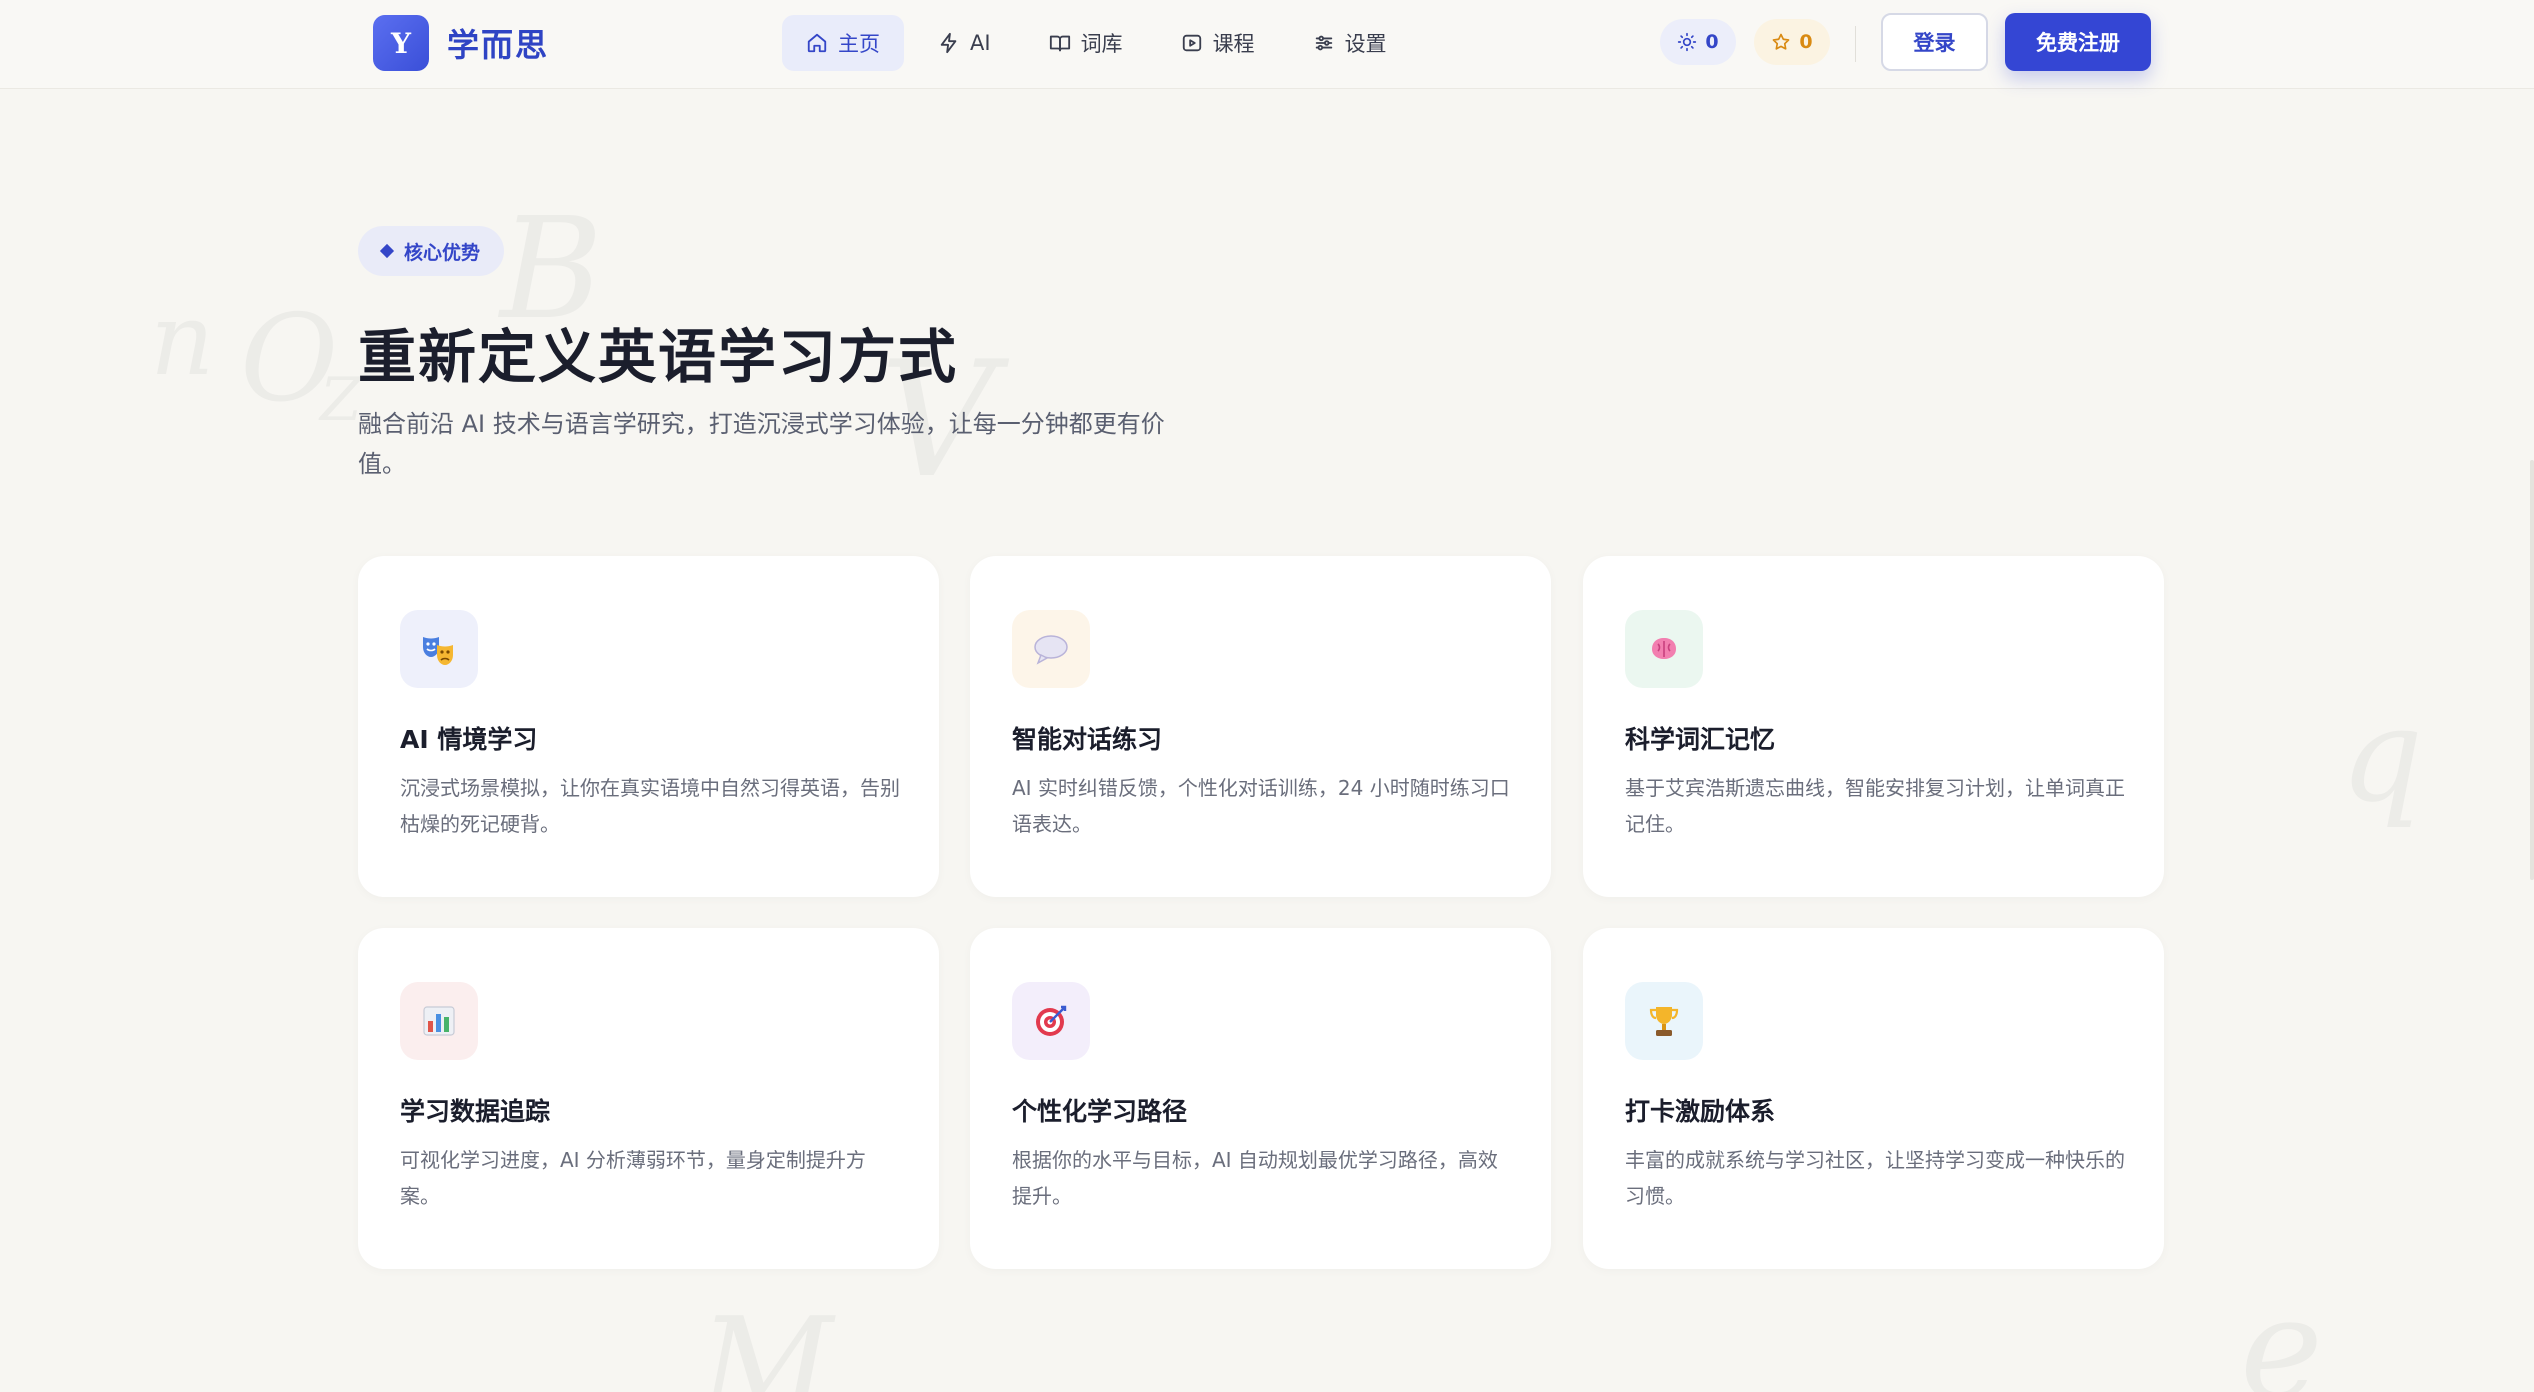 This screenshot has height=1392, width=2534. I want to click on nav-item-label: 设置, so click(1365, 44).